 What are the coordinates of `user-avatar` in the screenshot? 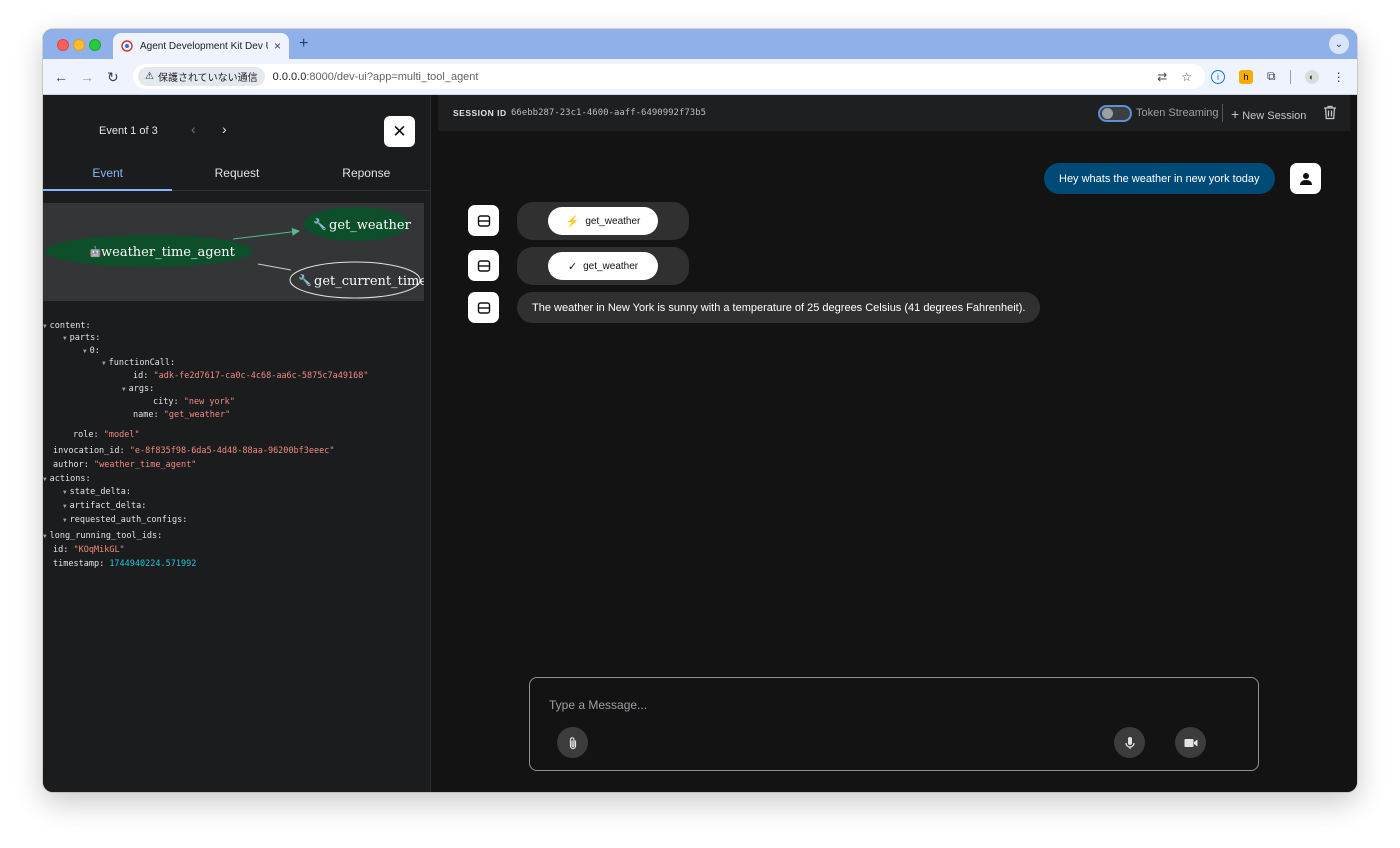 It's located at (1305, 178).